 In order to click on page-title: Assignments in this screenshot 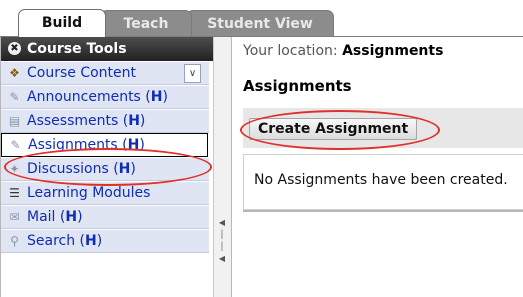, I will do `click(297, 86)`.